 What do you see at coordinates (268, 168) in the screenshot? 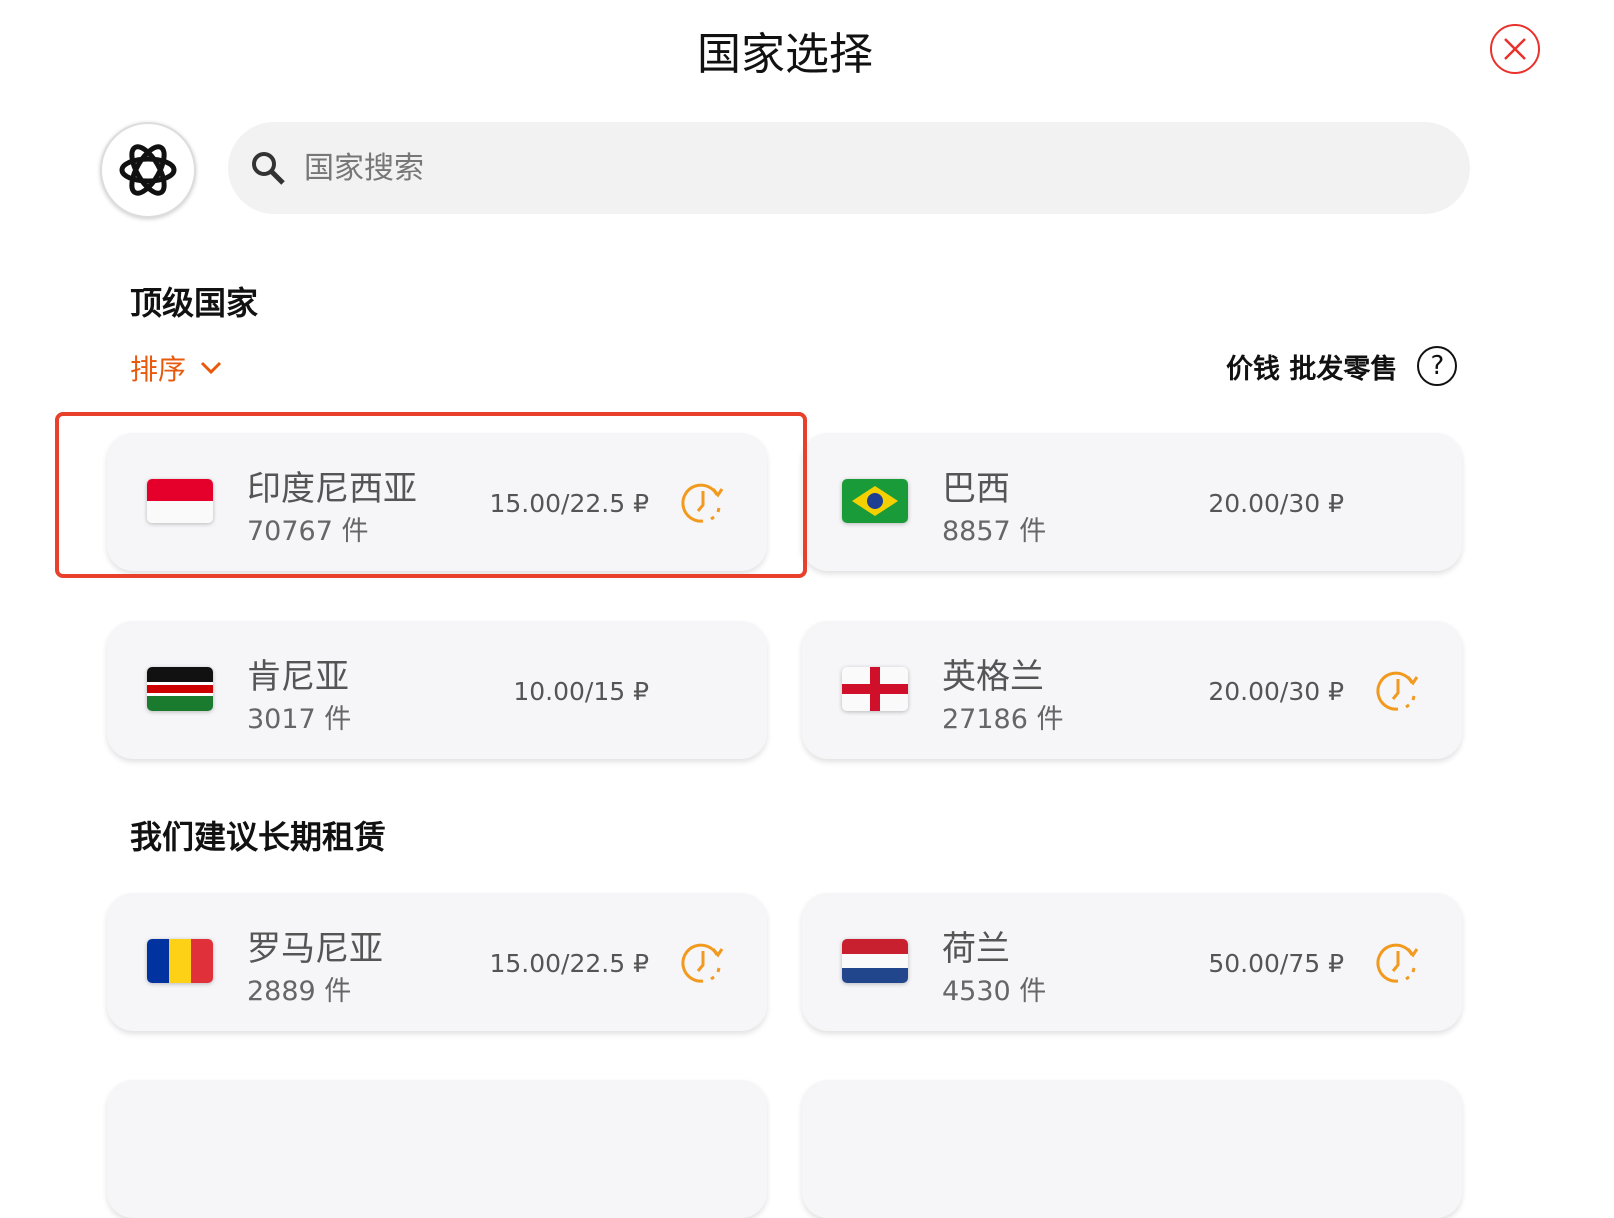
I see `search-icon` at bounding box center [268, 168].